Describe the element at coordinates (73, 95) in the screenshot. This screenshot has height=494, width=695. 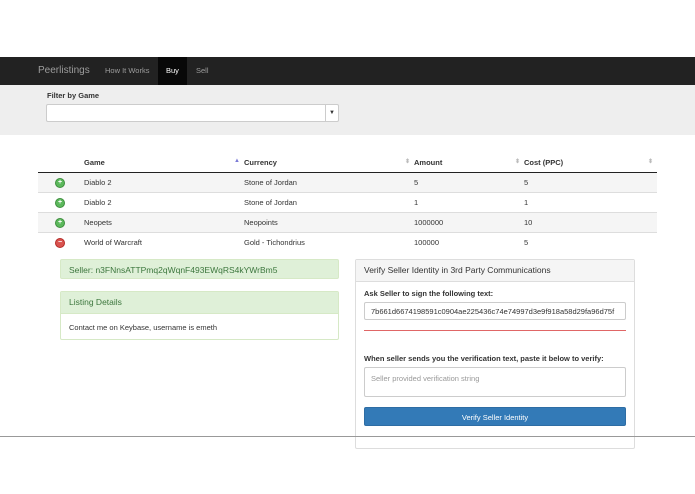
I see `filter-label: Filter by Game` at that location.